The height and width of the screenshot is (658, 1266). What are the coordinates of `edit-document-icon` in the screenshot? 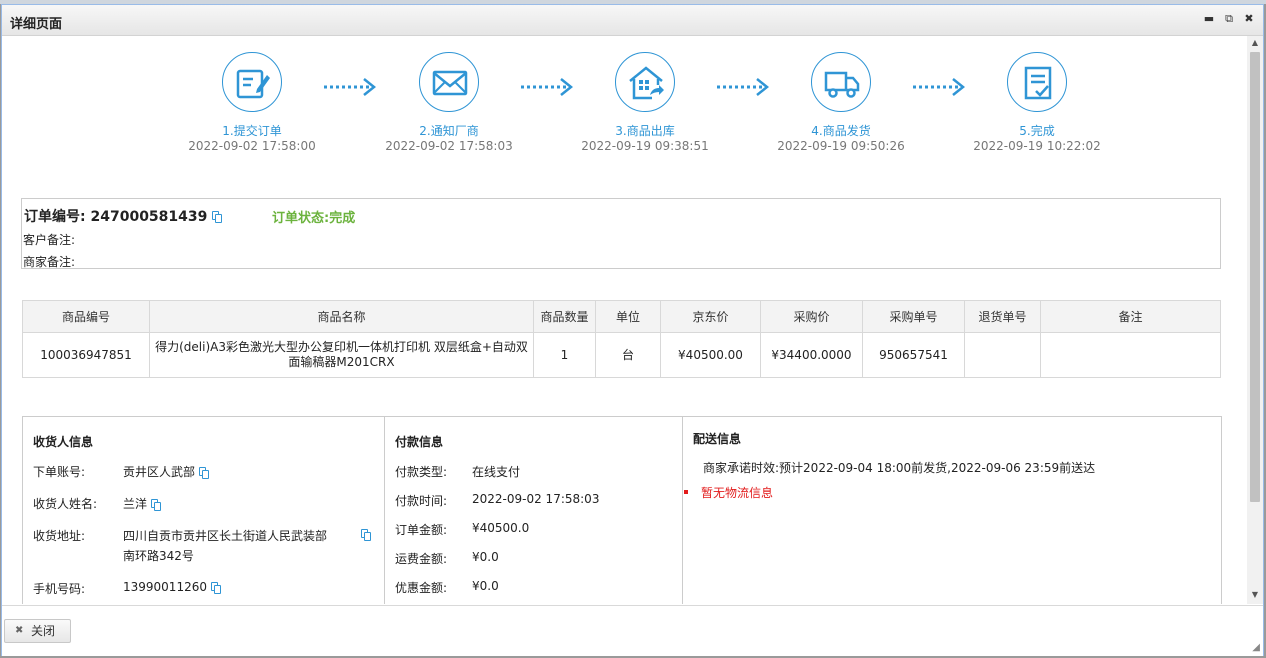 It's located at (253, 84).